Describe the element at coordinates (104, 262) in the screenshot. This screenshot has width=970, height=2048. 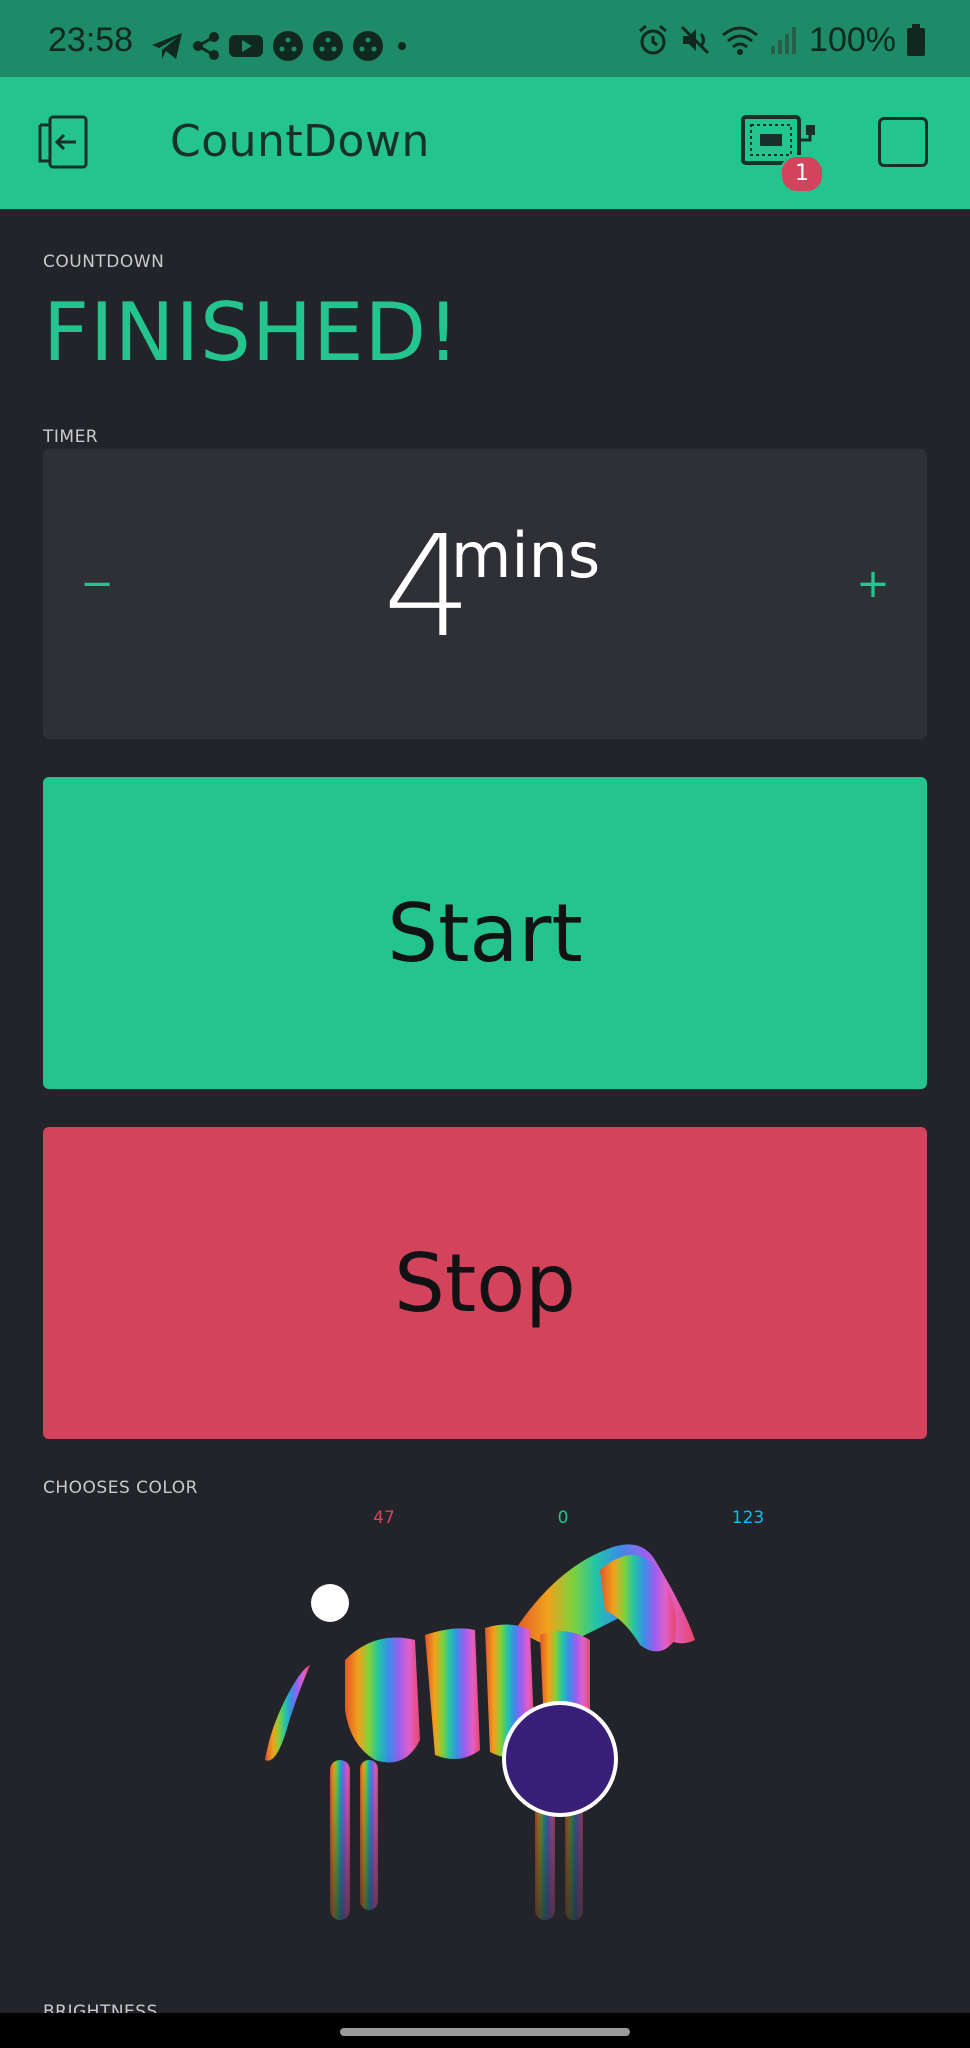
I see `countdown-label: COUNTDOWN` at that location.